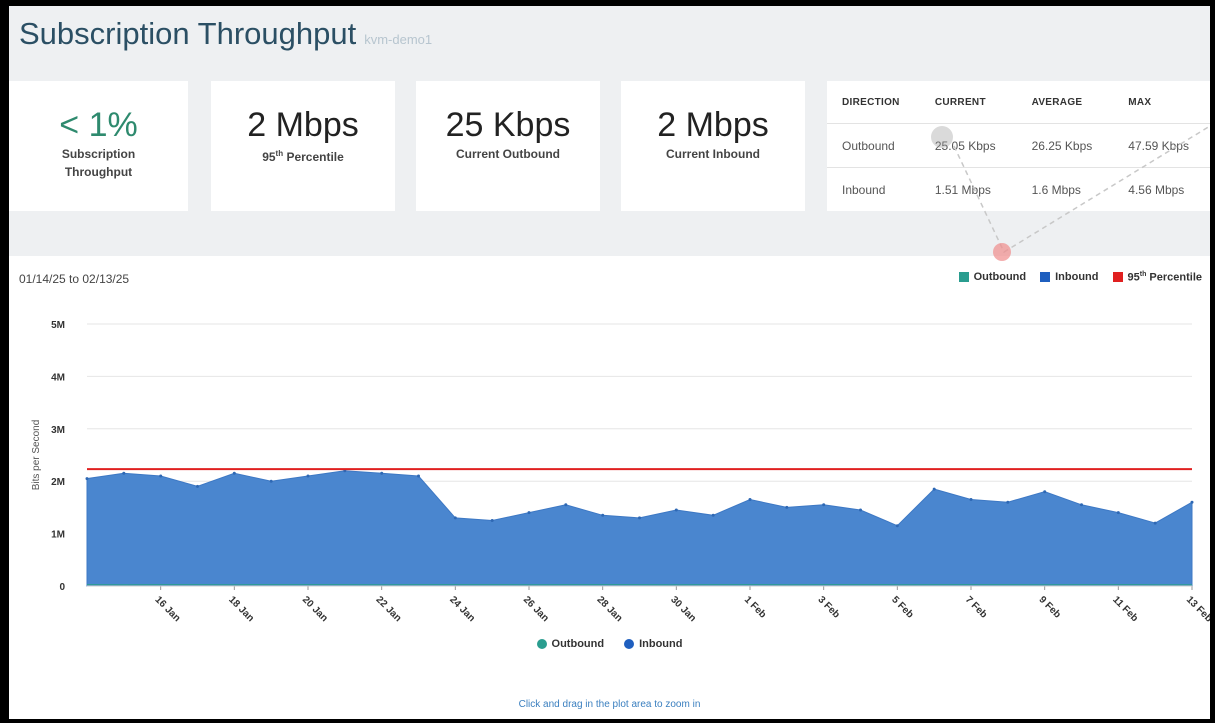  I want to click on x-tick-label: 7 Feb, so click(976, 607).